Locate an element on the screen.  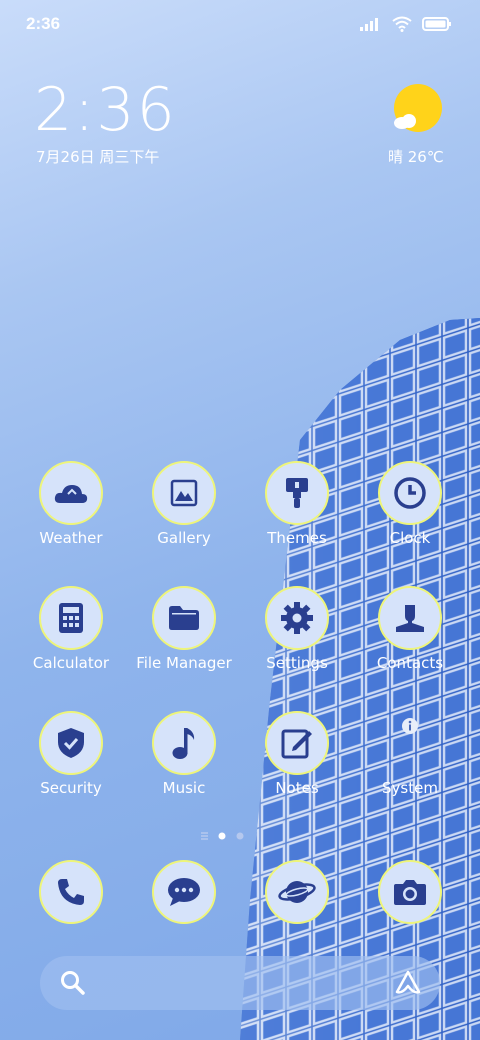
app-label: Music is located at coordinates (184, 788).